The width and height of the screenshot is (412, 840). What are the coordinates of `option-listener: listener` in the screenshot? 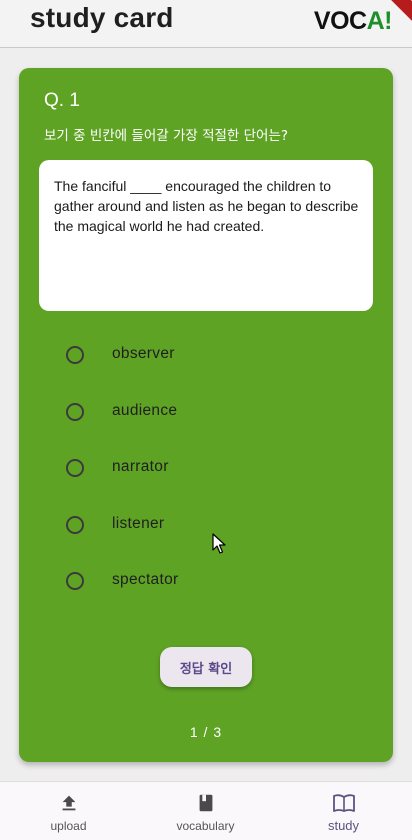 It's located at (205, 525).